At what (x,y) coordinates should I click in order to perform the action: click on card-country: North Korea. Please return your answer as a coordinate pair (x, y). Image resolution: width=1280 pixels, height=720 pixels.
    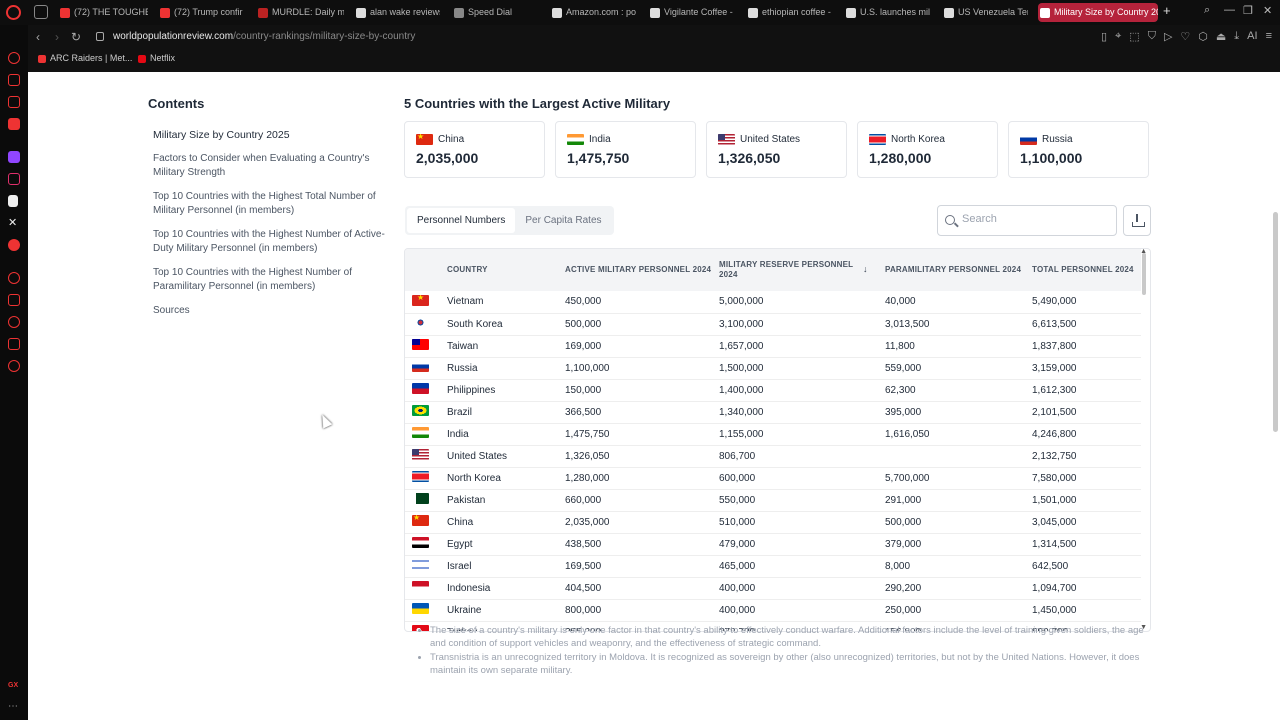
    Looking at the image, I should click on (918, 139).